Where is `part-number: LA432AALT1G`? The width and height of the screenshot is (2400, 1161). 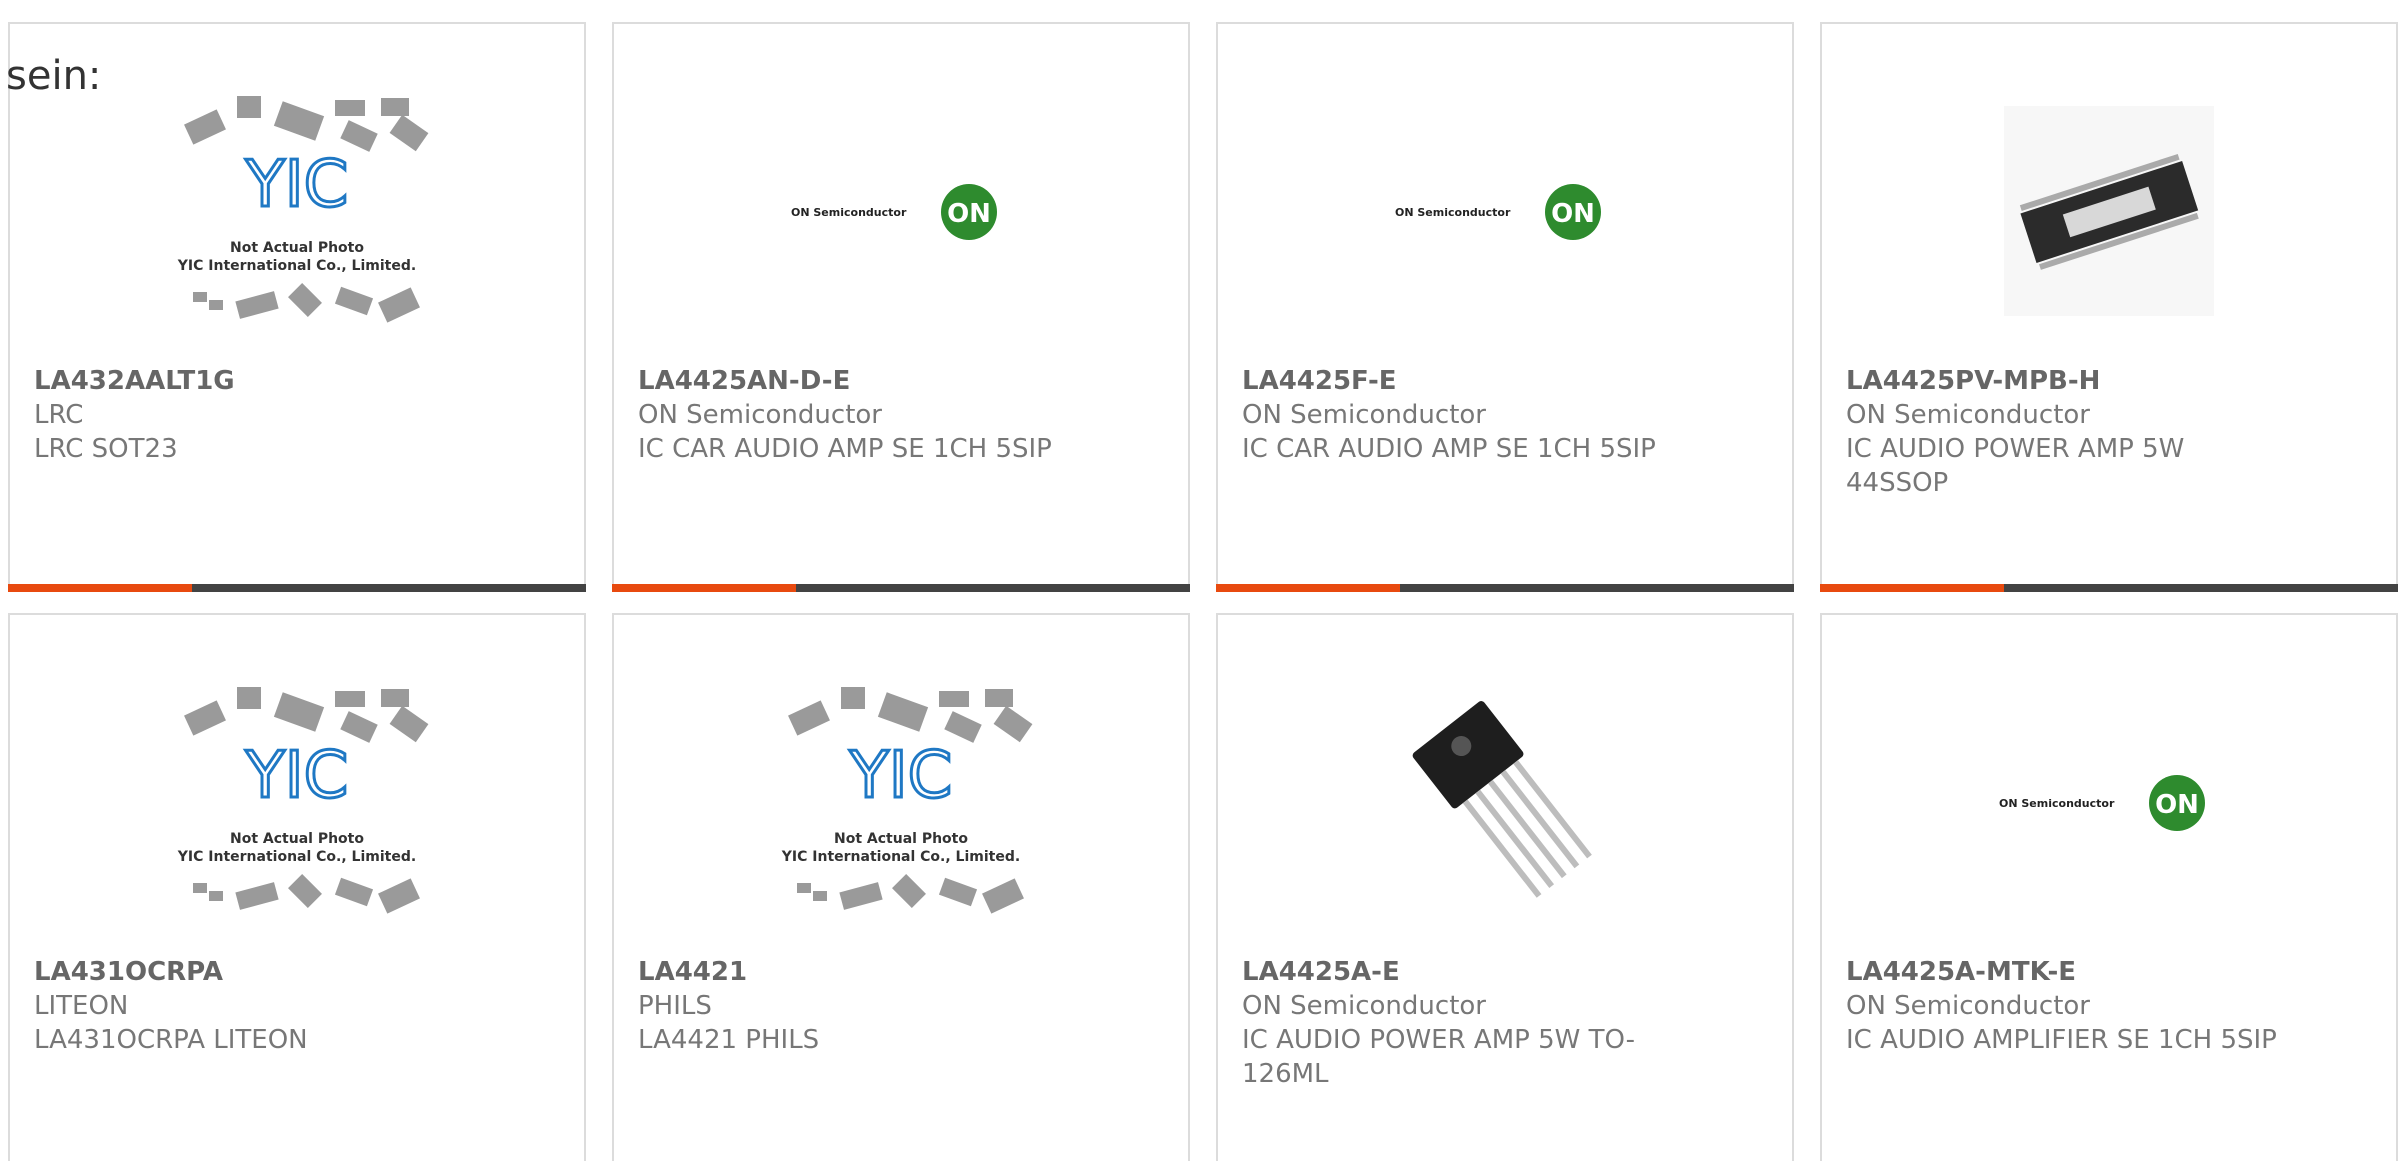
part-number: LA432AALT1G is located at coordinates (134, 381).